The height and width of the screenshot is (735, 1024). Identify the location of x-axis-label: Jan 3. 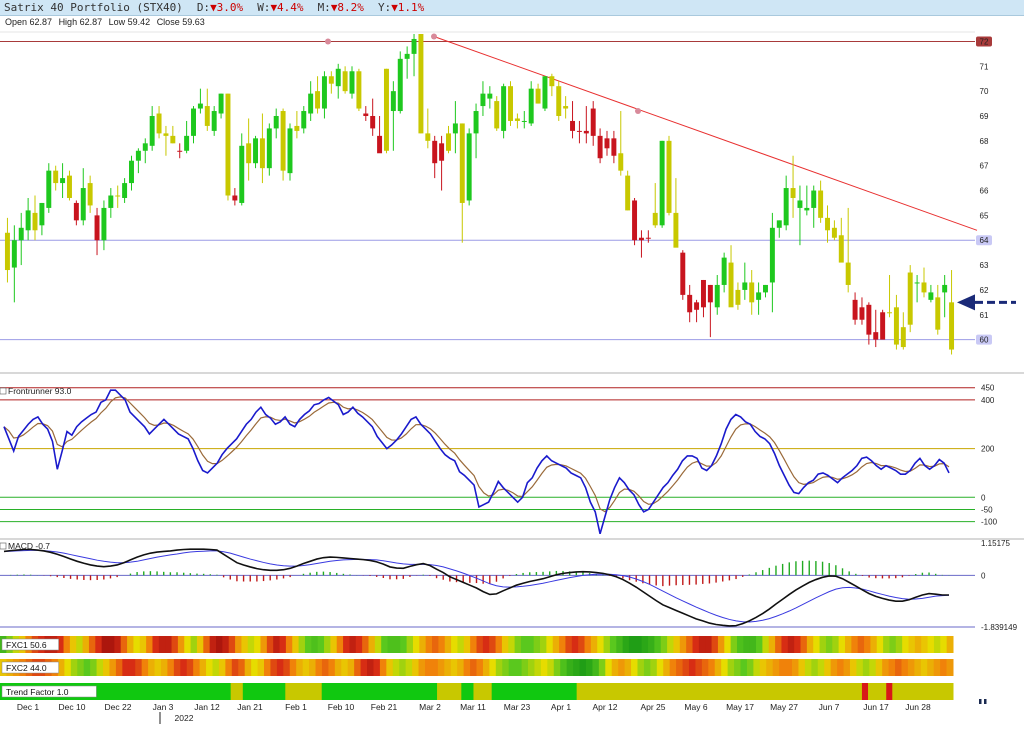
(163, 707).